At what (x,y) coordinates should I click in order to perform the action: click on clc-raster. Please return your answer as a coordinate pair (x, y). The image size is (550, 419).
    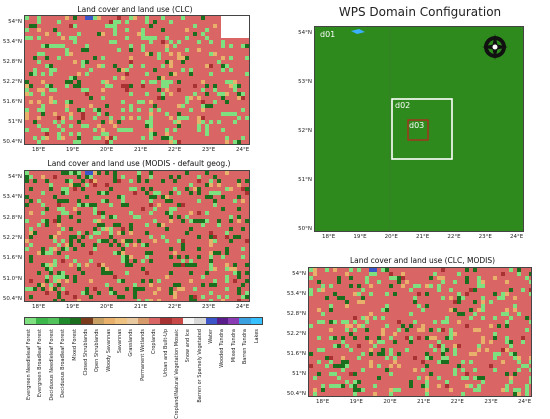
    Looking at the image, I should click on (137, 80).